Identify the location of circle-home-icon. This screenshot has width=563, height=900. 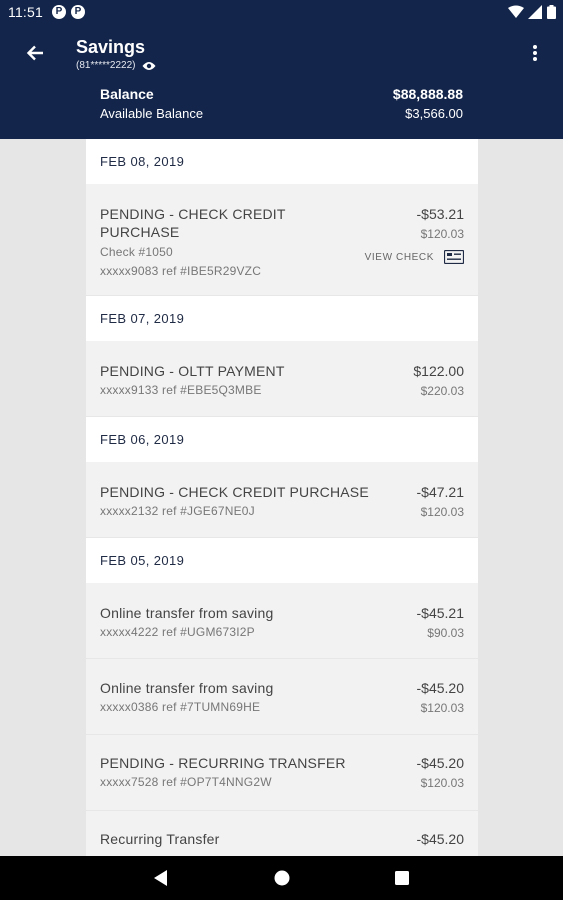
(282, 878).